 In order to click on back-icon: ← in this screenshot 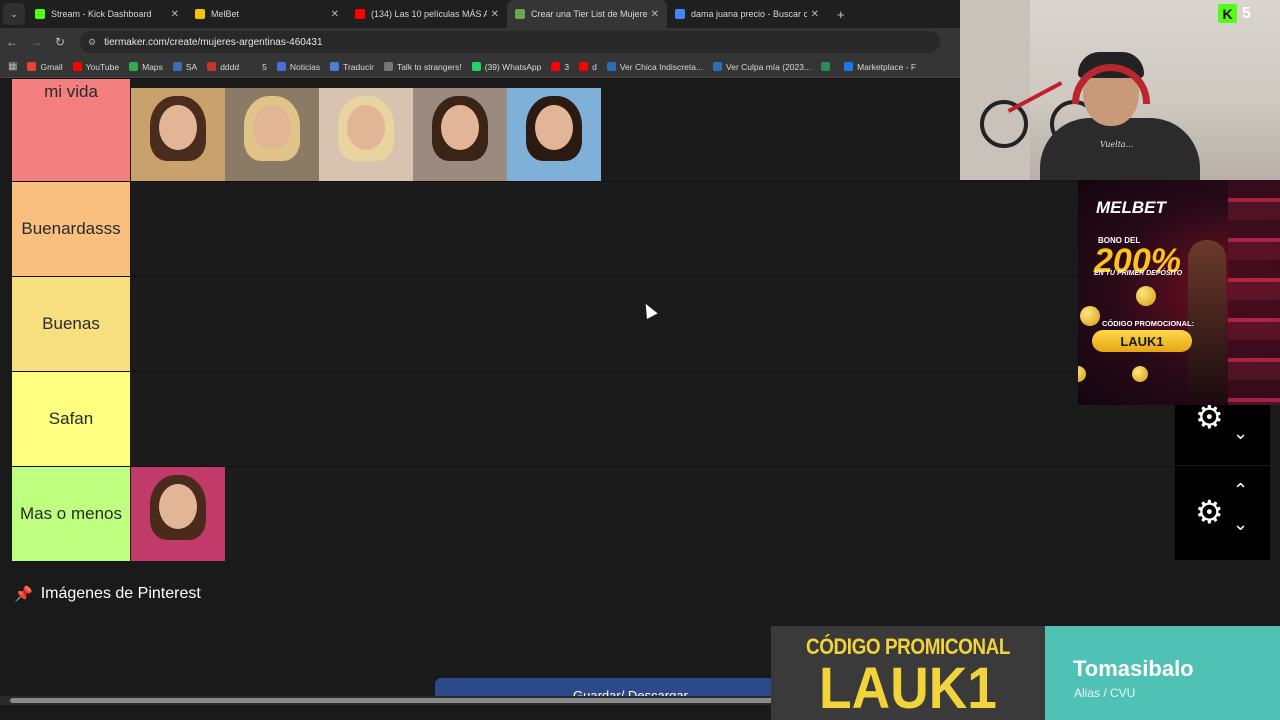, I will do `click(12, 42)`.